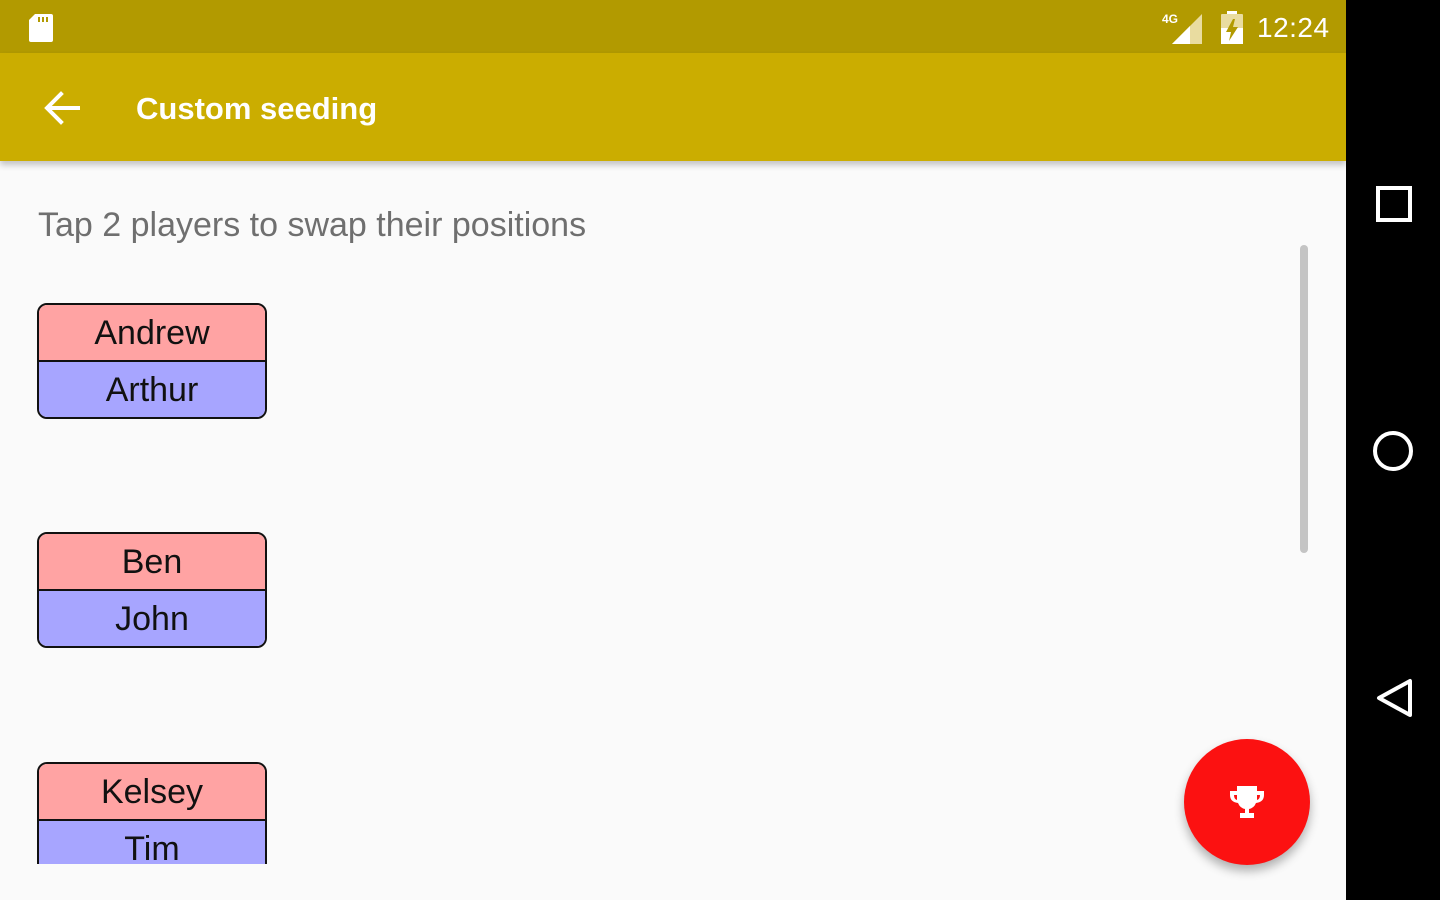 Image resolution: width=1440 pixels, height=900 pixels. I want to click on recents-button, so click(1393, 204).